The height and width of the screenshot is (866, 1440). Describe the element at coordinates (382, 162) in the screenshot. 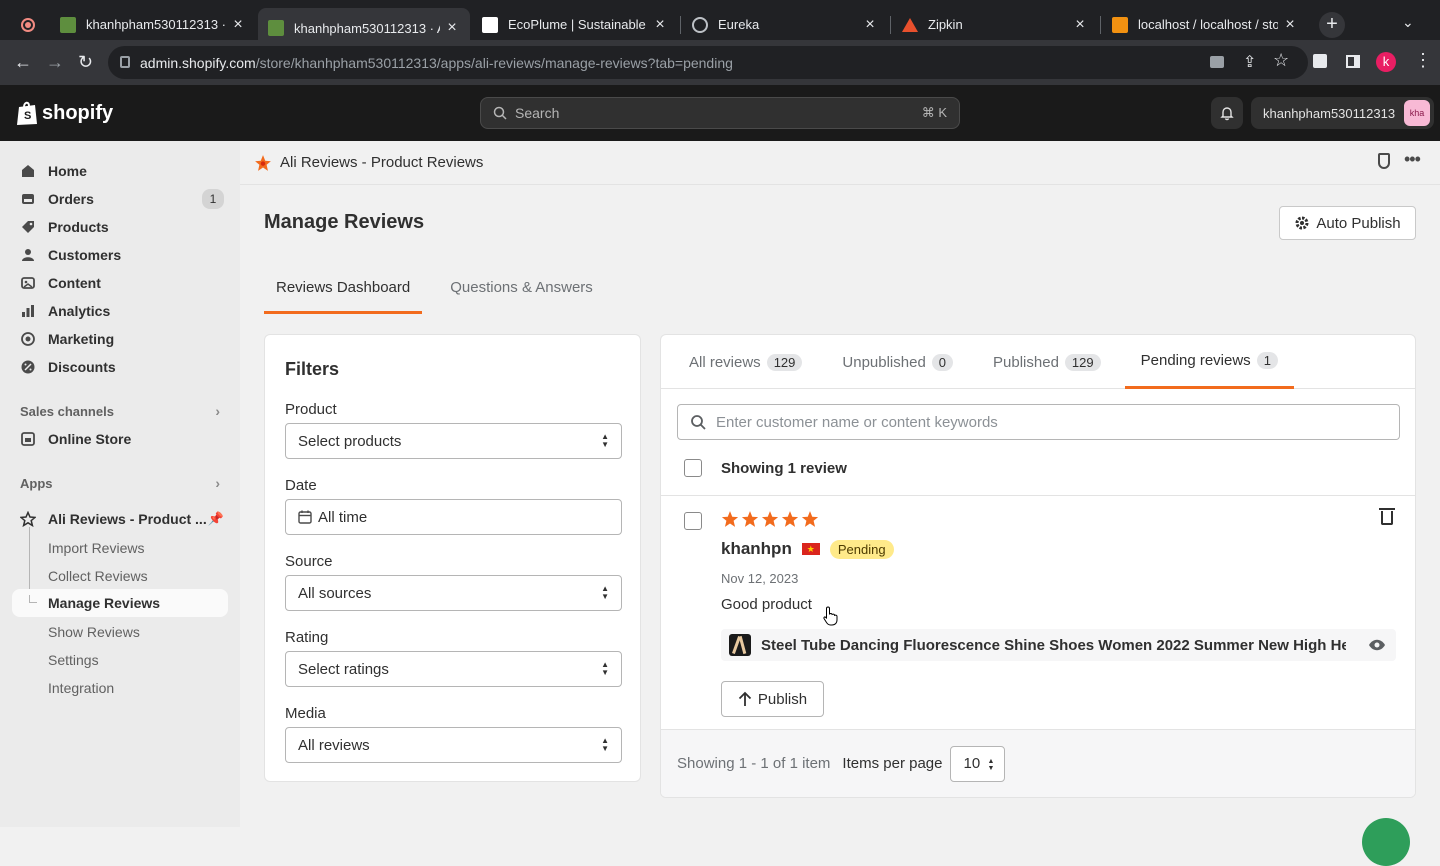

I see `app-title: Ali Reviews - Product Reviews` at that location.